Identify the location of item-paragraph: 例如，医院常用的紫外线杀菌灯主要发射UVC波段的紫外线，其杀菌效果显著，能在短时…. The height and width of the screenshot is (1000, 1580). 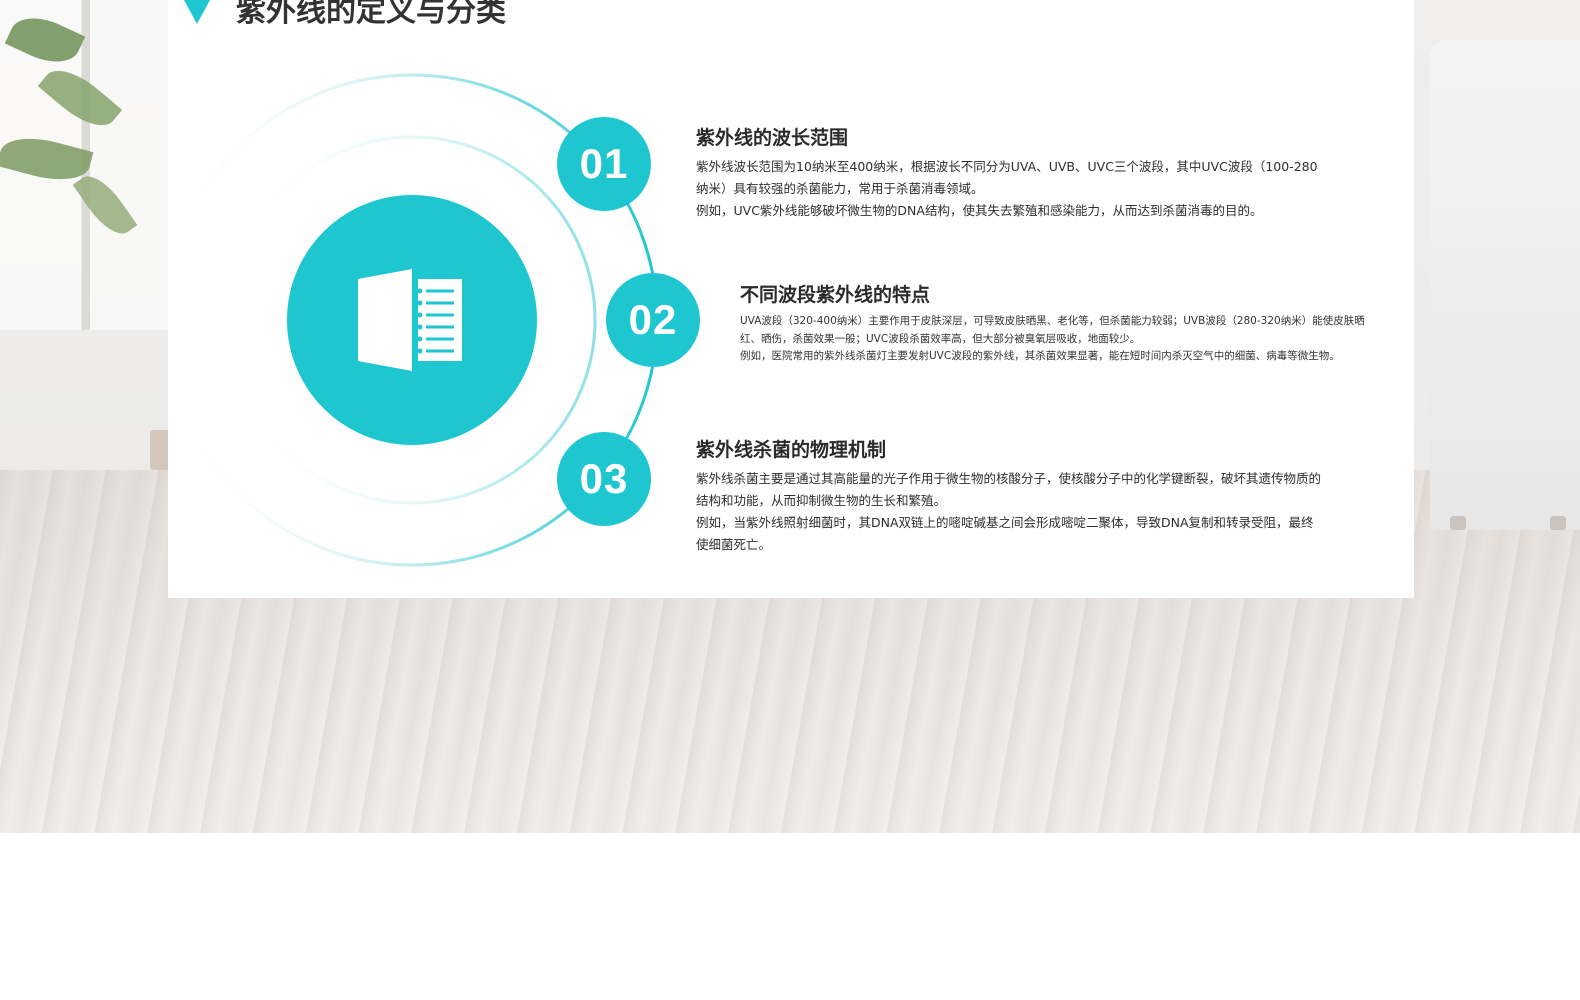
(1040, 356).